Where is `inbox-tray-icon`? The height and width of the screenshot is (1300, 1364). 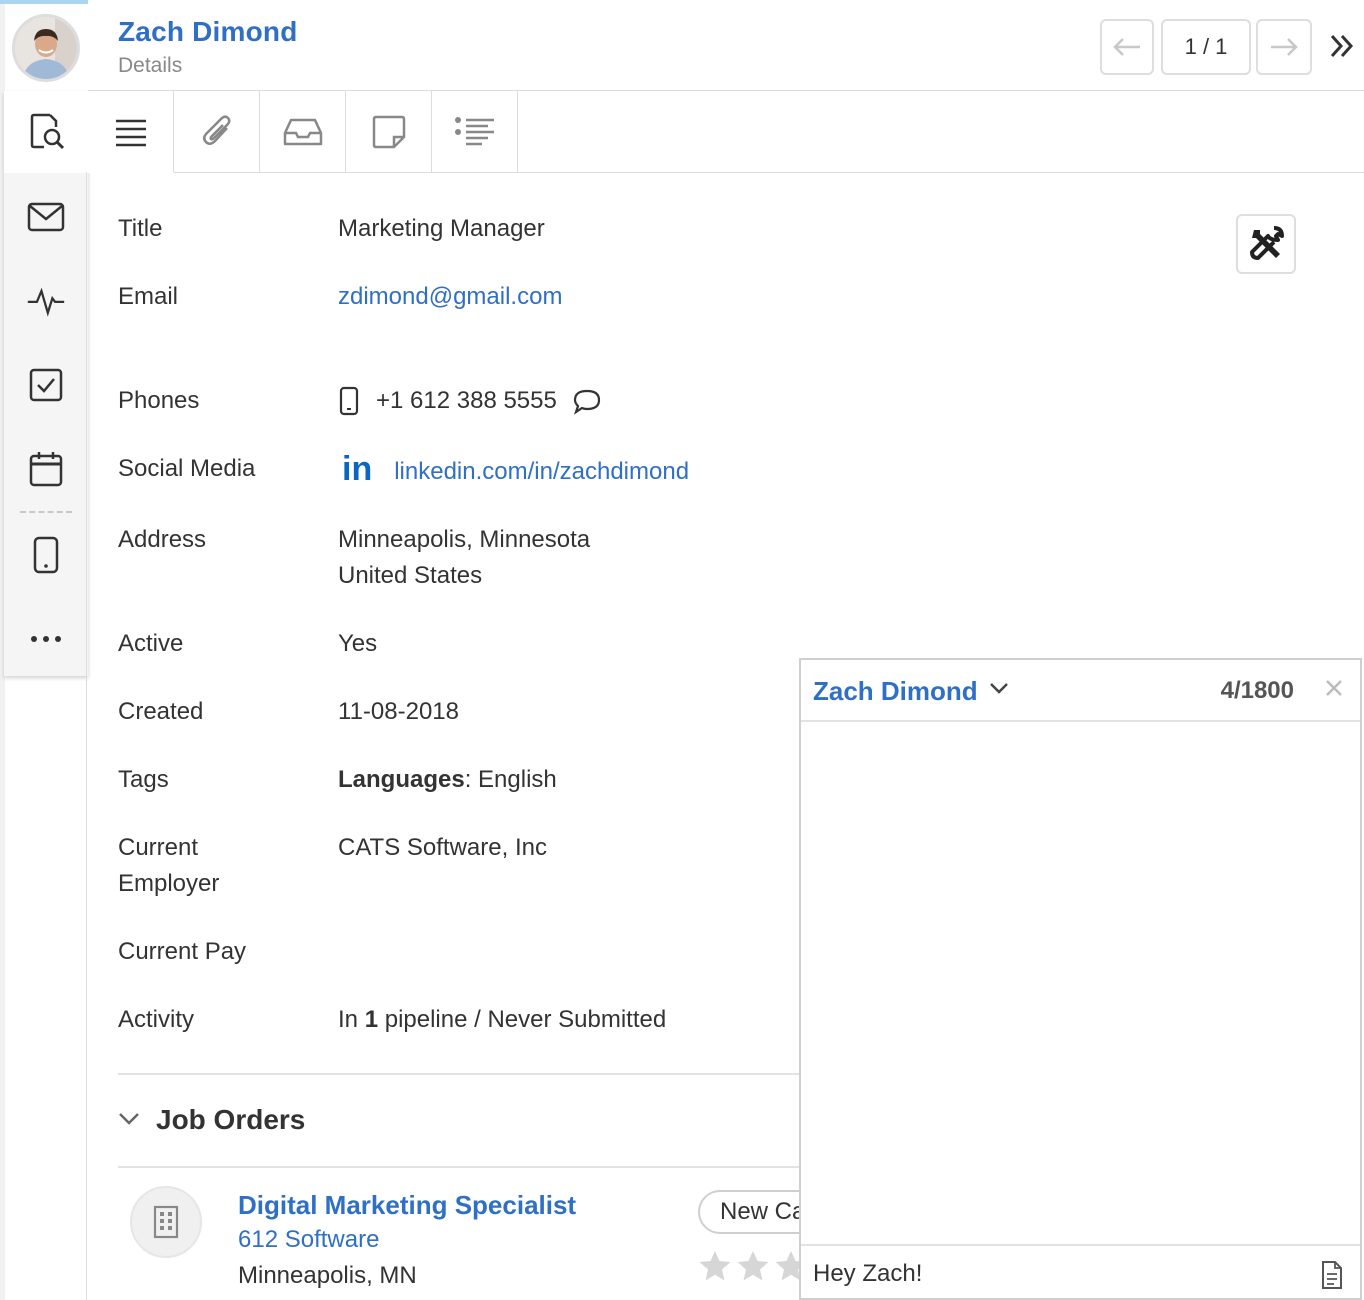 inbox-tray-icon is located at coordinates (302, 131).